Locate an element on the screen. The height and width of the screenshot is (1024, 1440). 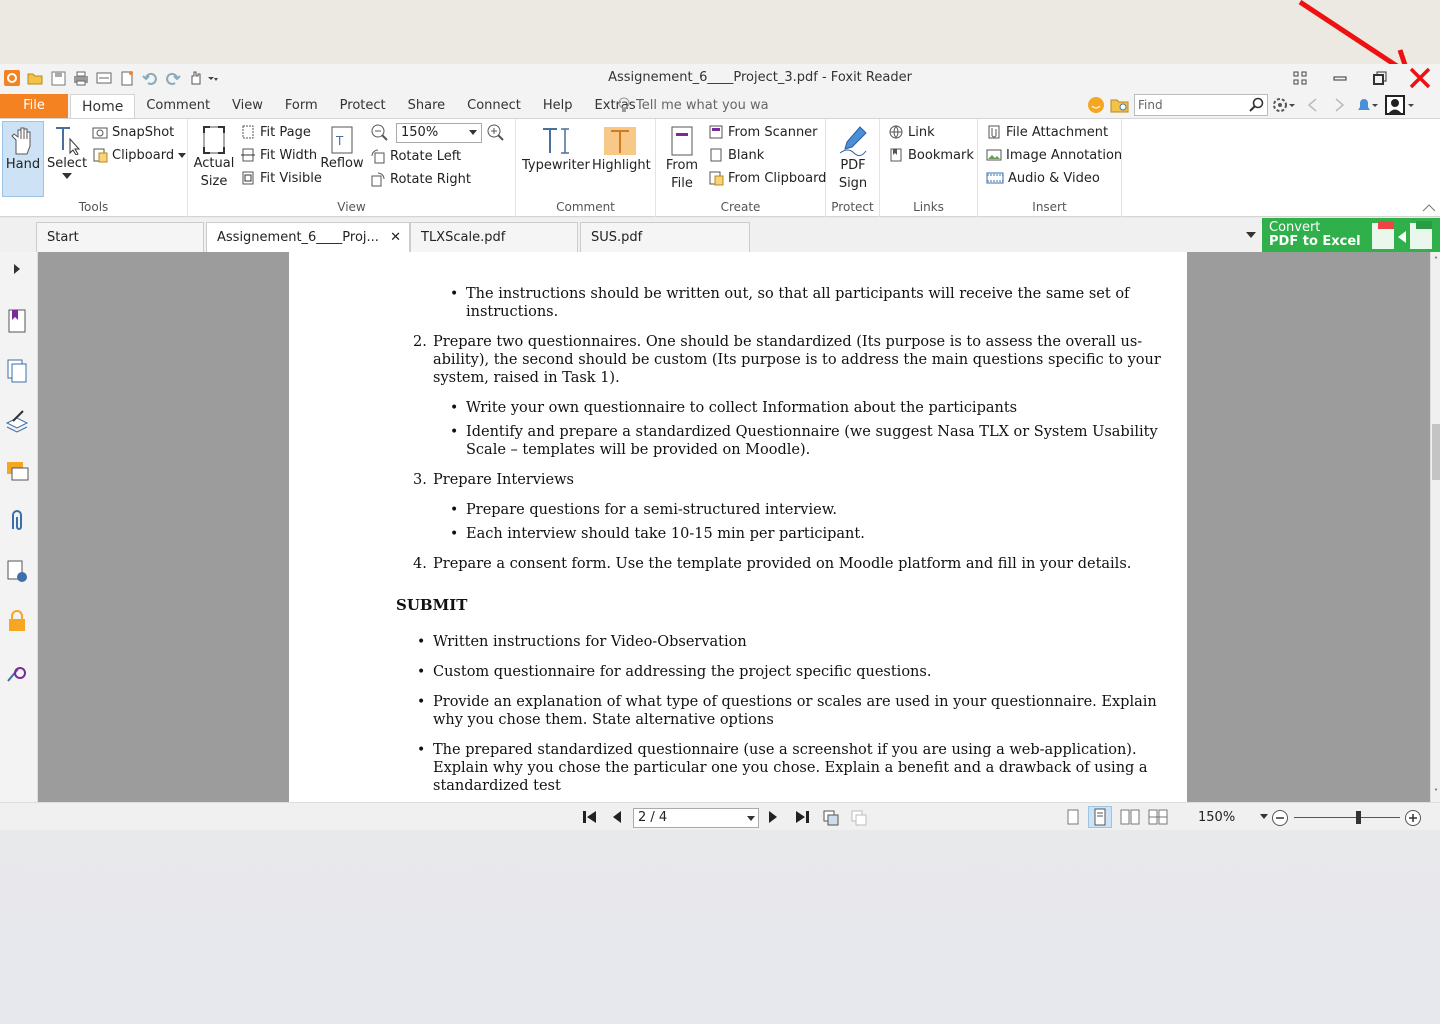
page-number-input: 2 / 4 is located at coordinates (696, 818).